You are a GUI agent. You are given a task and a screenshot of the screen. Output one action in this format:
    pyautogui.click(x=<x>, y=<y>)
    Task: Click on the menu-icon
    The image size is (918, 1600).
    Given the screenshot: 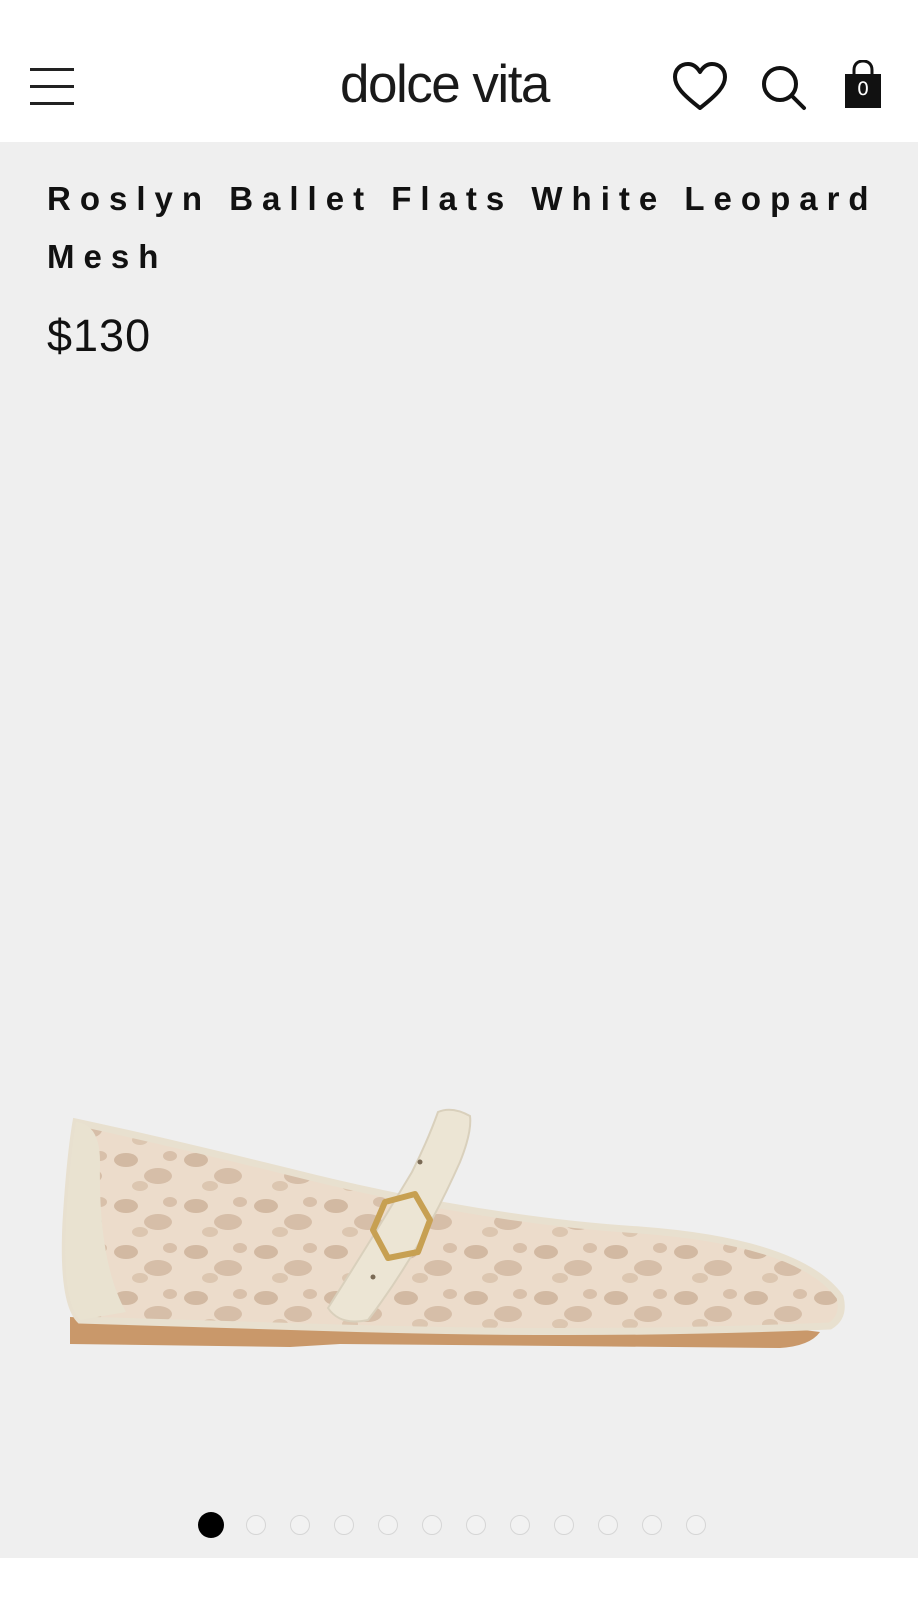 What is the action you would take?
    pyautogui.click(x=53, y=87)
    